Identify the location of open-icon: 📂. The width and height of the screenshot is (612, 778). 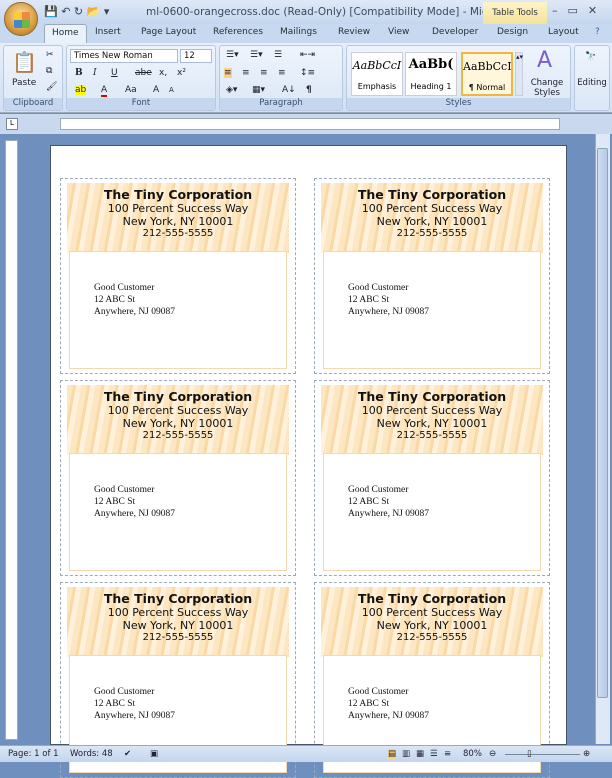
(94, 11).